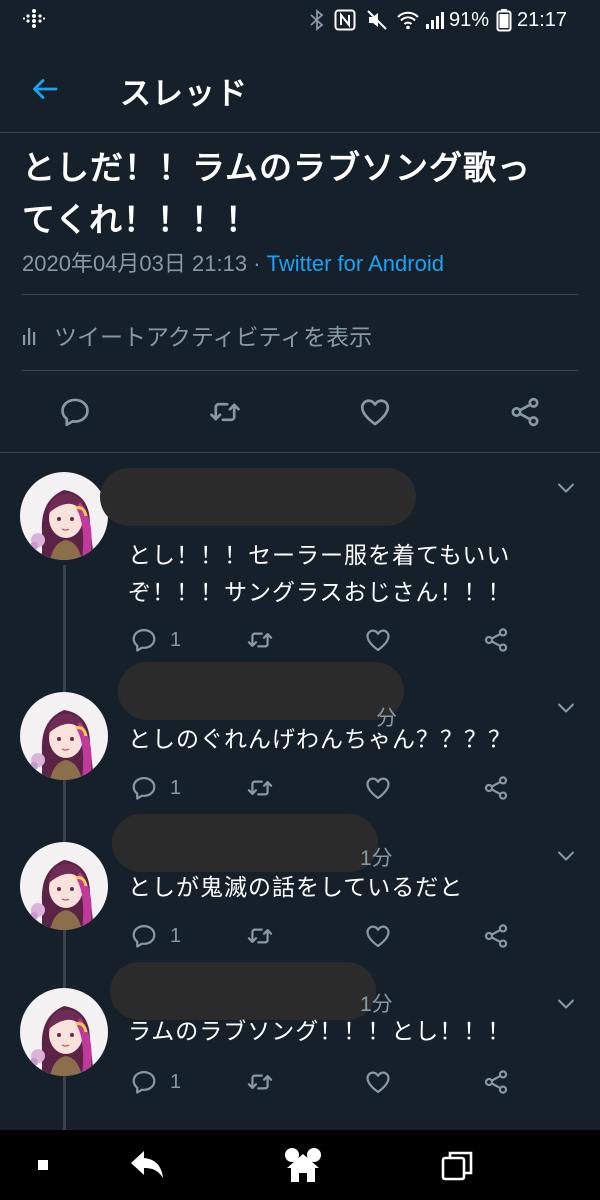 This screenshot has width=600, height=1200. I want to click on reply-text: とし！！！セーラー服を着てもいい ぞ！！！サングラスおじさん！！！, so click(353, 575).